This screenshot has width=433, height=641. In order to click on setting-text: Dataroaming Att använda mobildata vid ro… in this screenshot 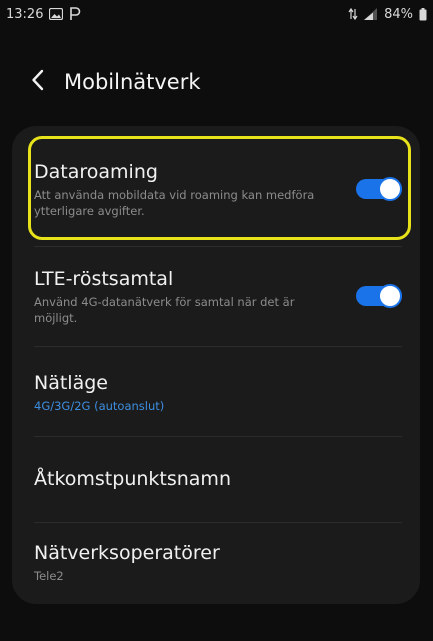, I will do `click(190, 189)`.